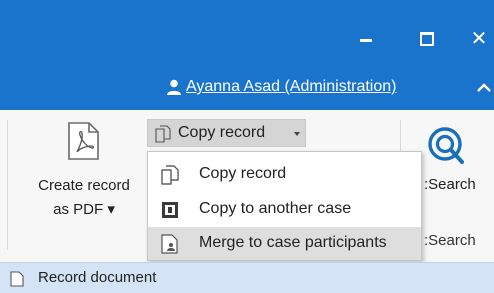  I want to click on menu-item-label: Copy record, so click(243, 173).